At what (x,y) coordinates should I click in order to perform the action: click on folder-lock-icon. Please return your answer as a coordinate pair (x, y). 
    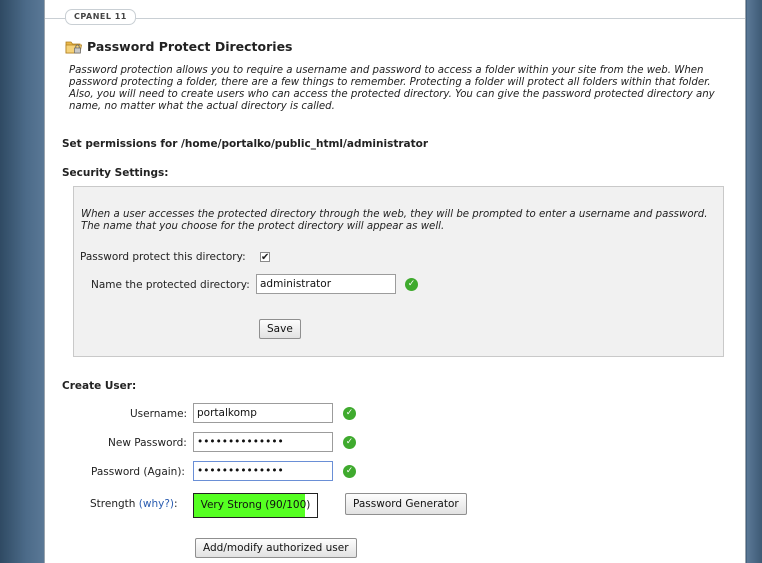
    Looking at the image, I should click on (74, 47).